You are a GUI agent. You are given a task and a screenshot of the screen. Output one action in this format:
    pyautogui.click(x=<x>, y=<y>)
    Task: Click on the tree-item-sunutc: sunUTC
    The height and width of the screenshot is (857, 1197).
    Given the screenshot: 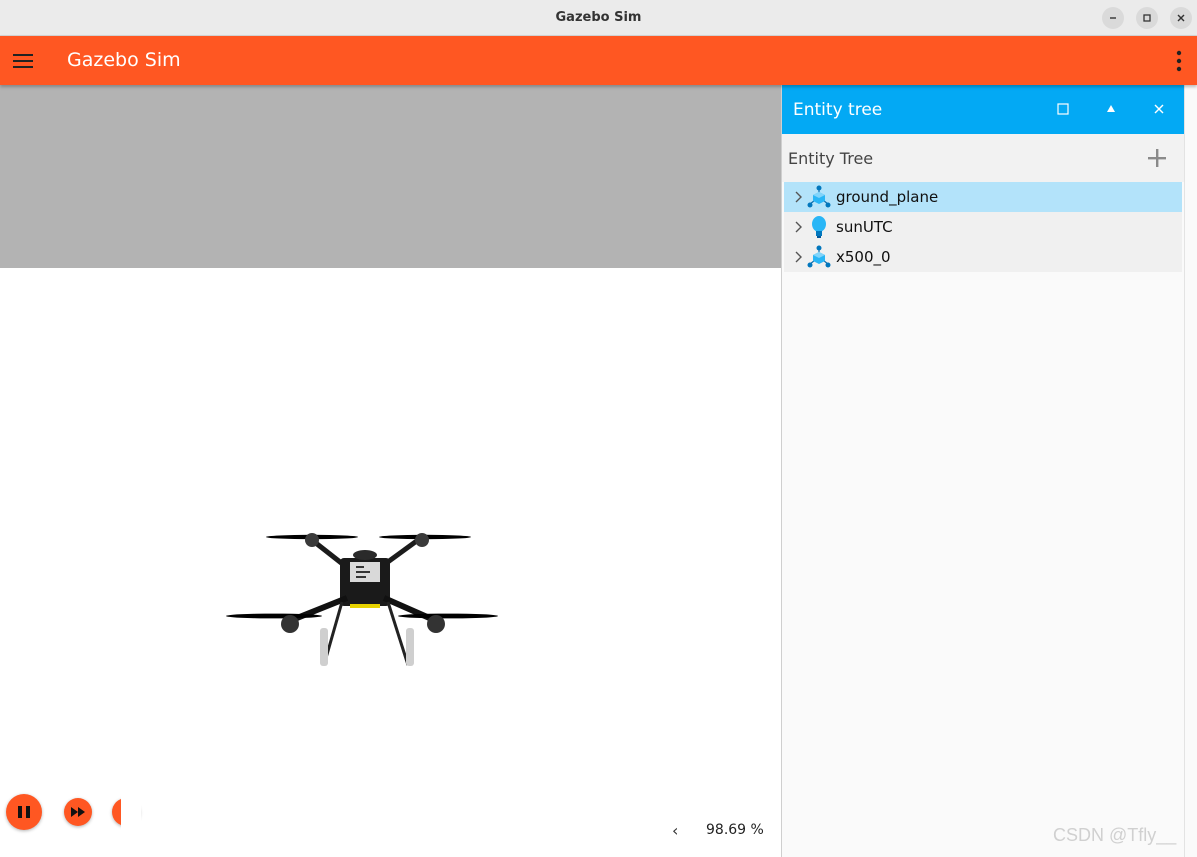 What is the action you would take?
    pyautogui.click(x=983, y=227)
    